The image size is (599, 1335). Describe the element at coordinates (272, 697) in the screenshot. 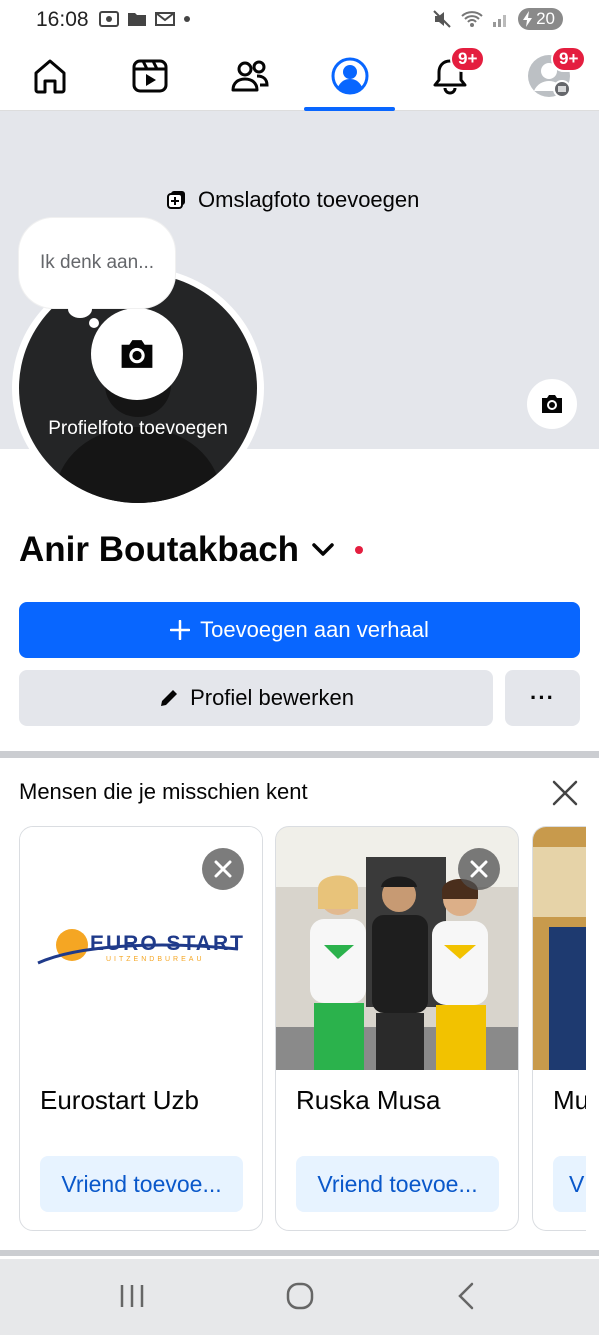

I see `edit-profile-label: Profiel bewerken` at that location.